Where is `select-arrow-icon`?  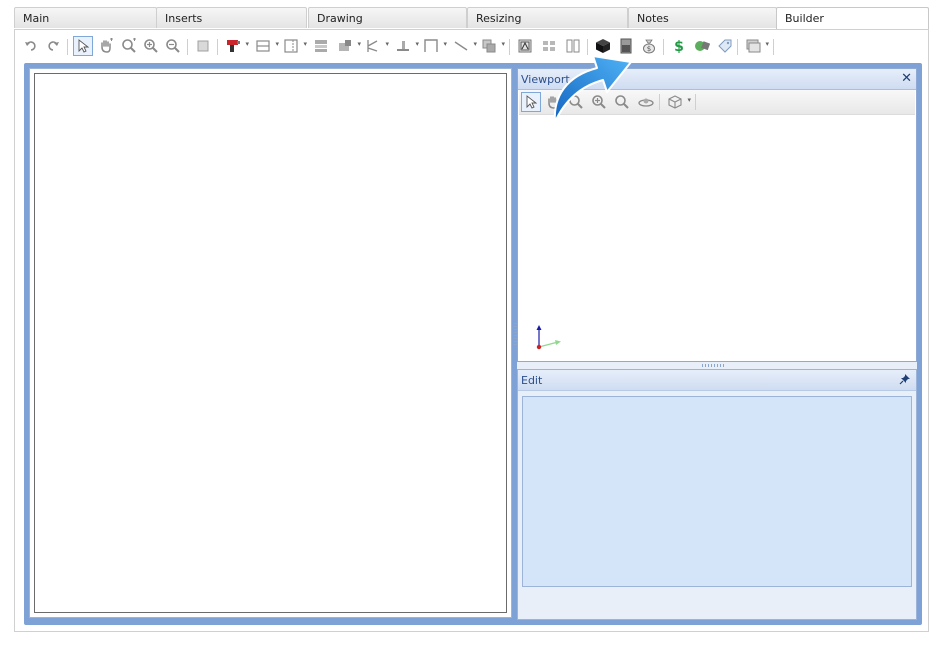
select-arrow-icon is located at coordinates (83, 46).